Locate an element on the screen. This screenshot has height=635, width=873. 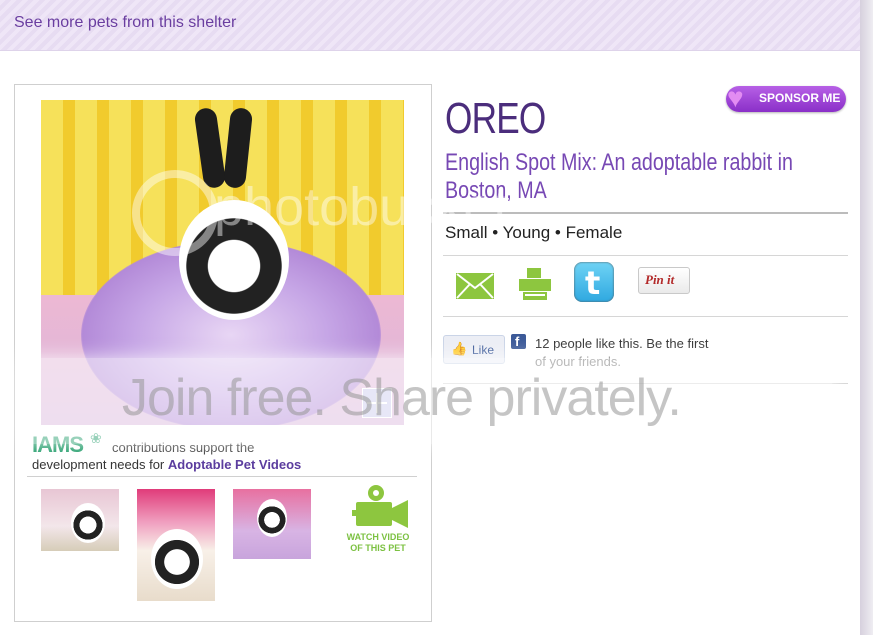
thumbs-up-icon: 👍 is located at coordinates (459, 348).